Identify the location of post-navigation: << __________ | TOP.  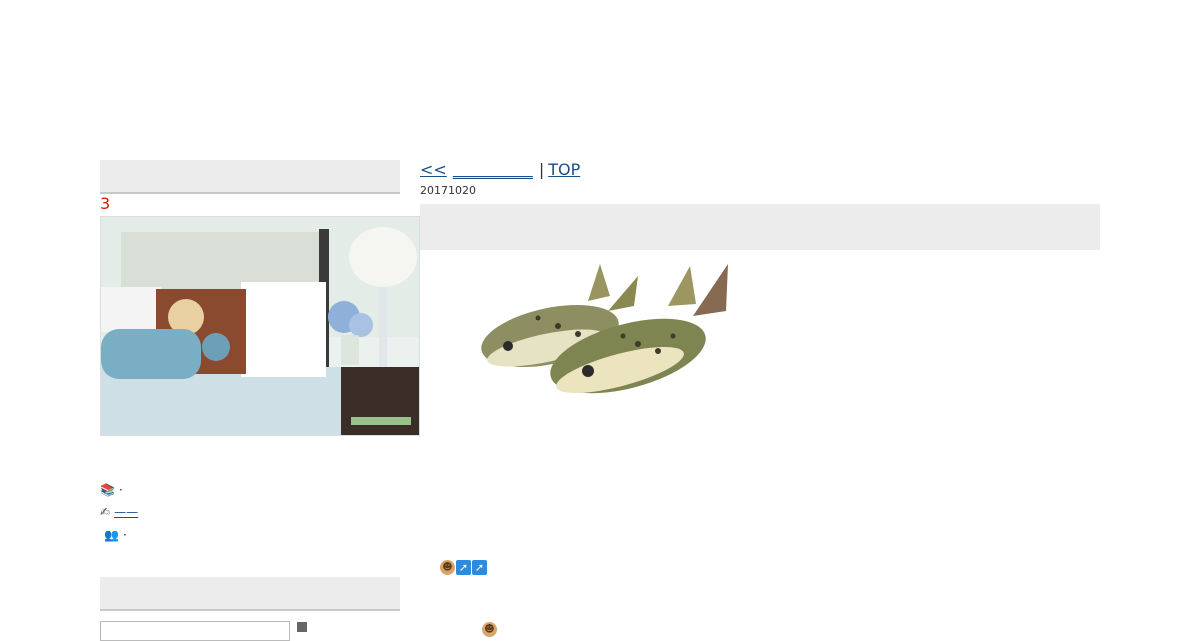
(500, 170).